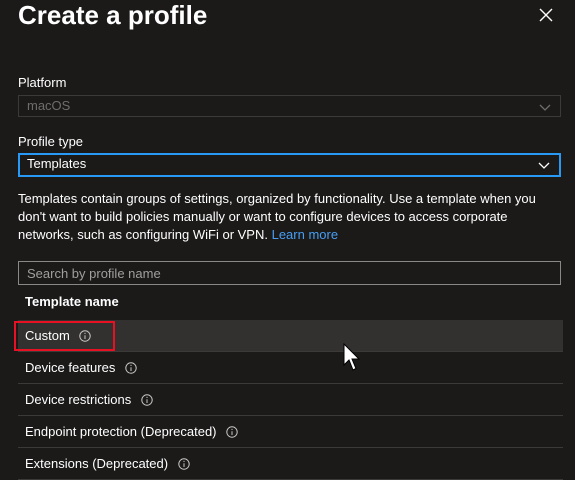 The width and height of the screenshot is (575, 480). Describe the element at coordinates (70, 367) in the screenshot. I see `row-label: Device features` at that location.